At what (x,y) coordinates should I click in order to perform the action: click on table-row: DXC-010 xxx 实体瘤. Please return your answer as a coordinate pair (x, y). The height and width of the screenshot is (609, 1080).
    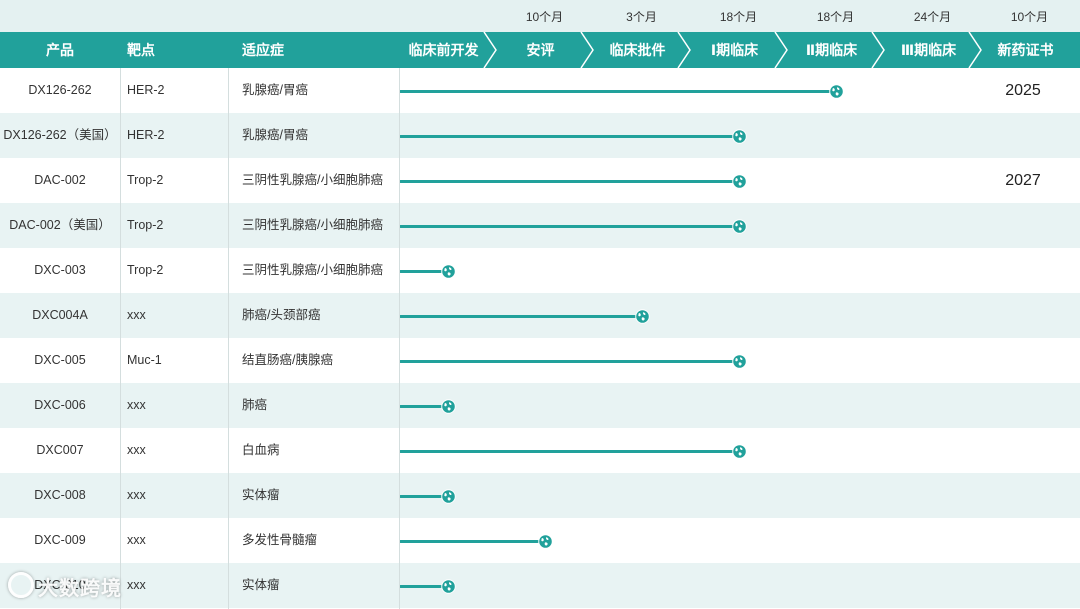
    Looking at the image, I should click on (540, 585).